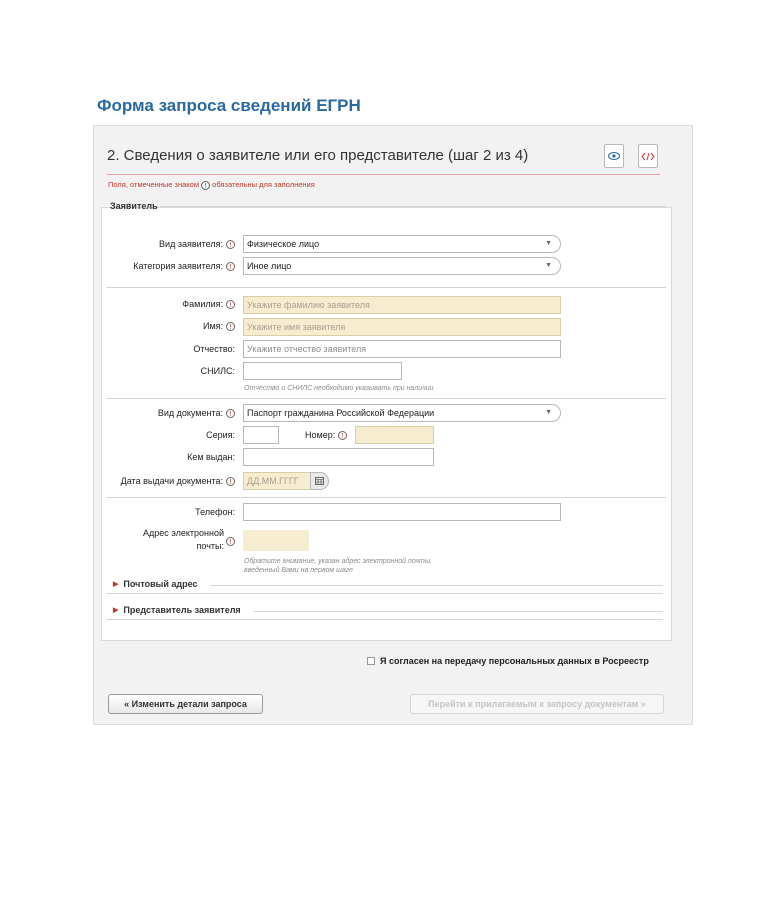 This screenshot has width=768, height=910. Describe the element at coordinates (402, 266) in the screenshot. I see `applicant-category-select: Иное лицо ▼` at that location.